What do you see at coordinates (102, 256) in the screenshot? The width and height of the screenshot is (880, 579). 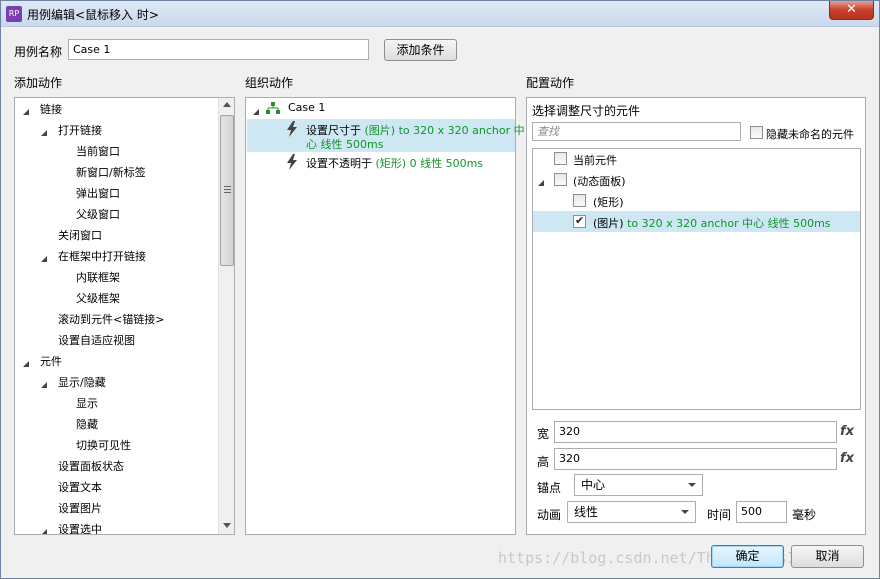 I see `action-tree-item: 在框架中打开链接` at bounding box center [102, 256].